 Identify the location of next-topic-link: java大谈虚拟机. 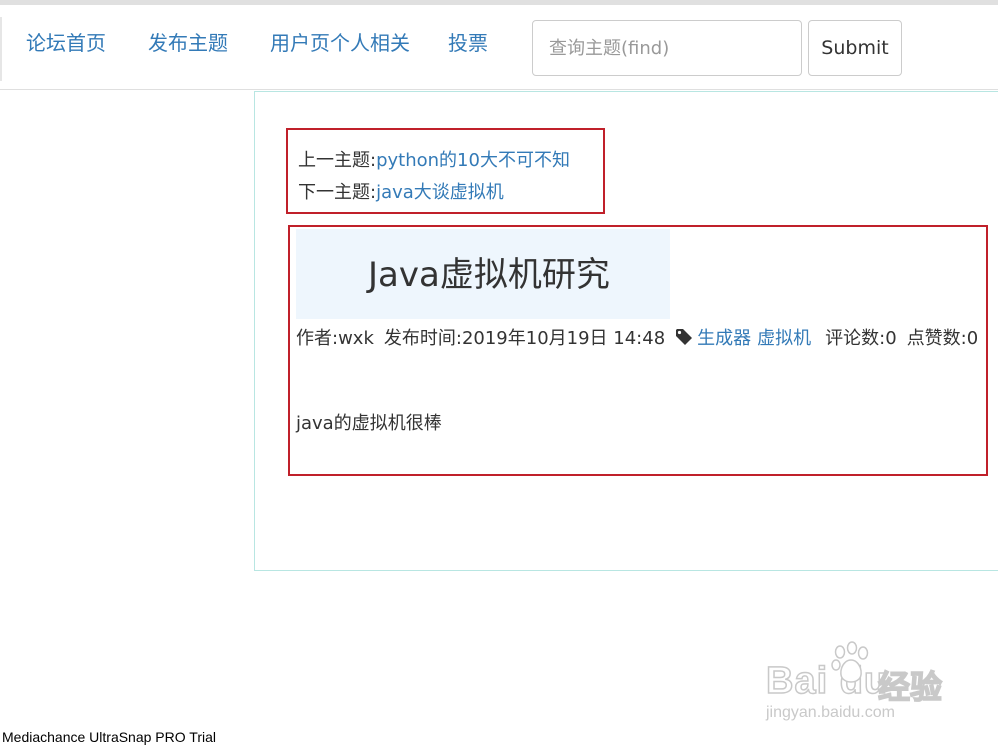
(440, 192).